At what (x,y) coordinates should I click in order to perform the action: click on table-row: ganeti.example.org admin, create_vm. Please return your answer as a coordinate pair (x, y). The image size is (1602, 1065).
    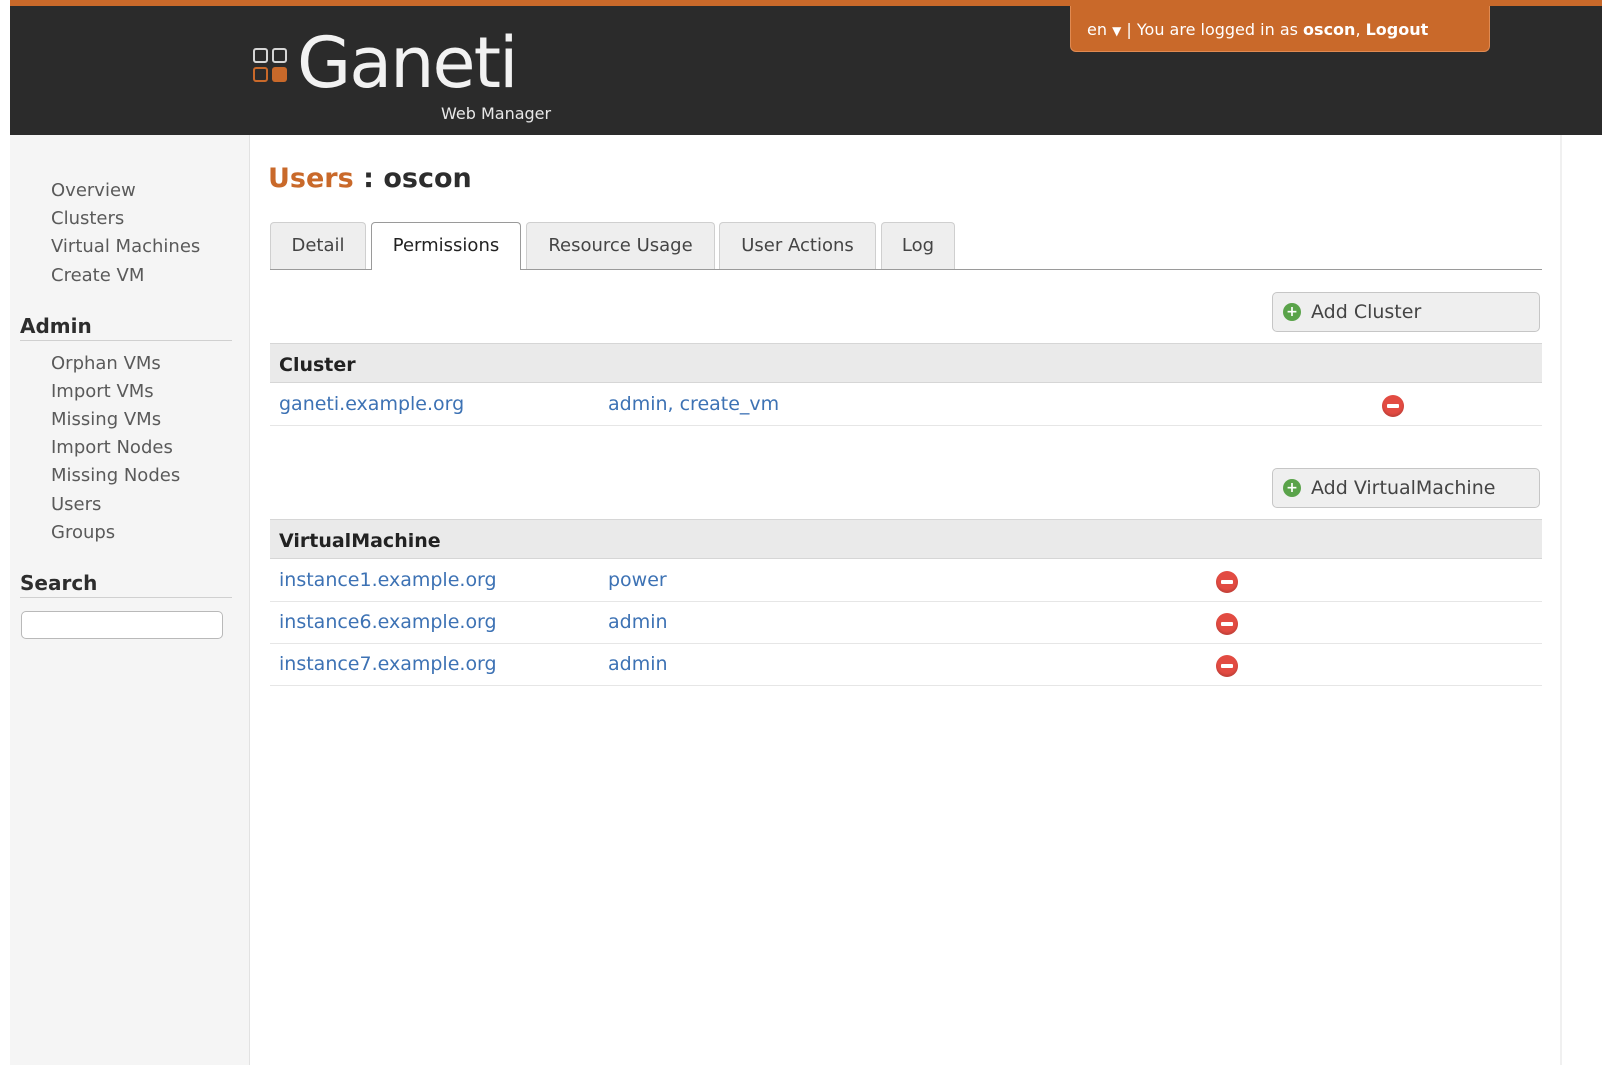
    Looking at the image, I should click on (906, 404).